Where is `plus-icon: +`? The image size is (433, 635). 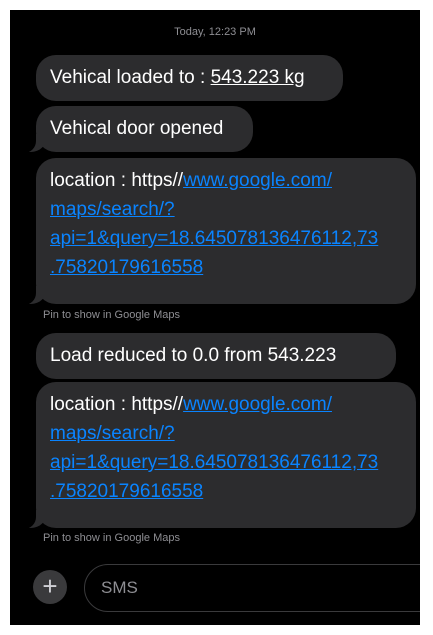 plus-icon: + is located at coordinates (50, 587).